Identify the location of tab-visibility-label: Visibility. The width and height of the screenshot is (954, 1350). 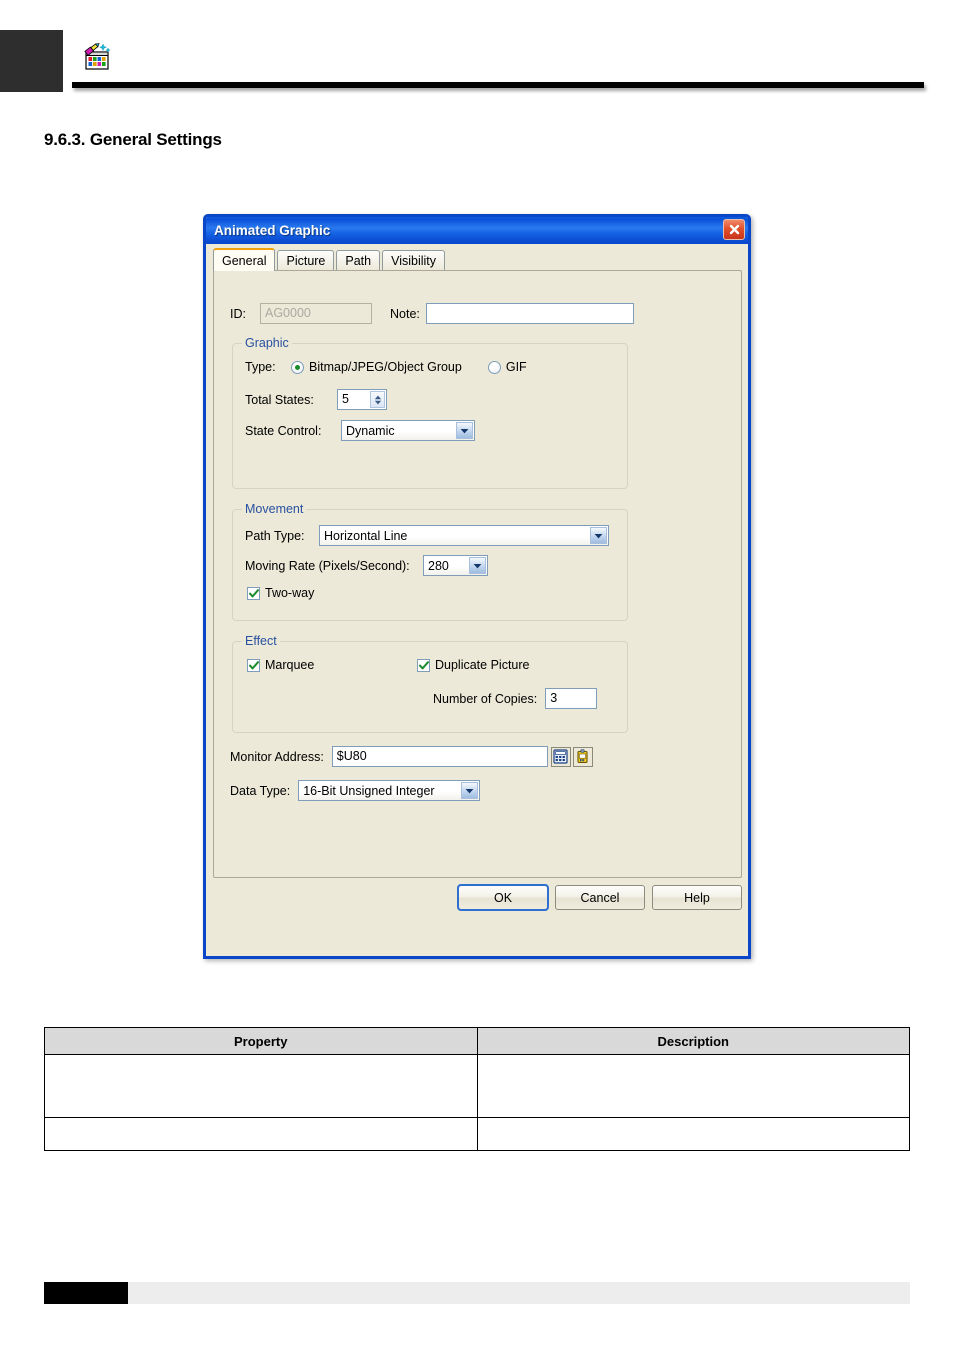
(414, 261).